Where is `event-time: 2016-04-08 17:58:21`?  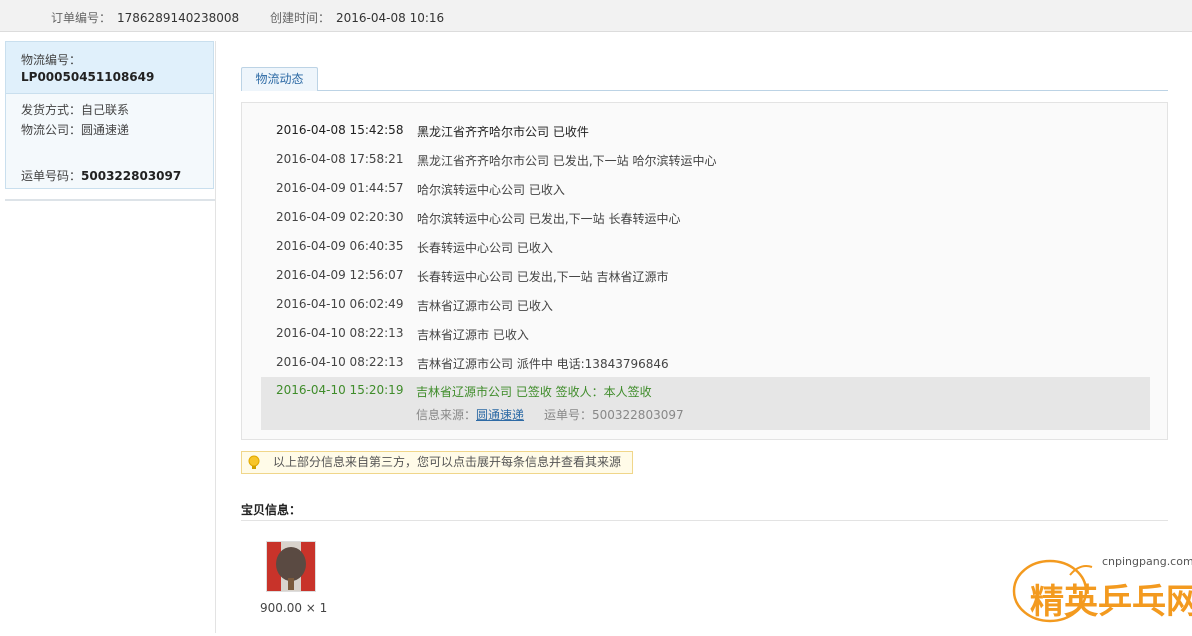 event-time: 2016-04-08 17:58:21 is located at coordinates (340, 159).